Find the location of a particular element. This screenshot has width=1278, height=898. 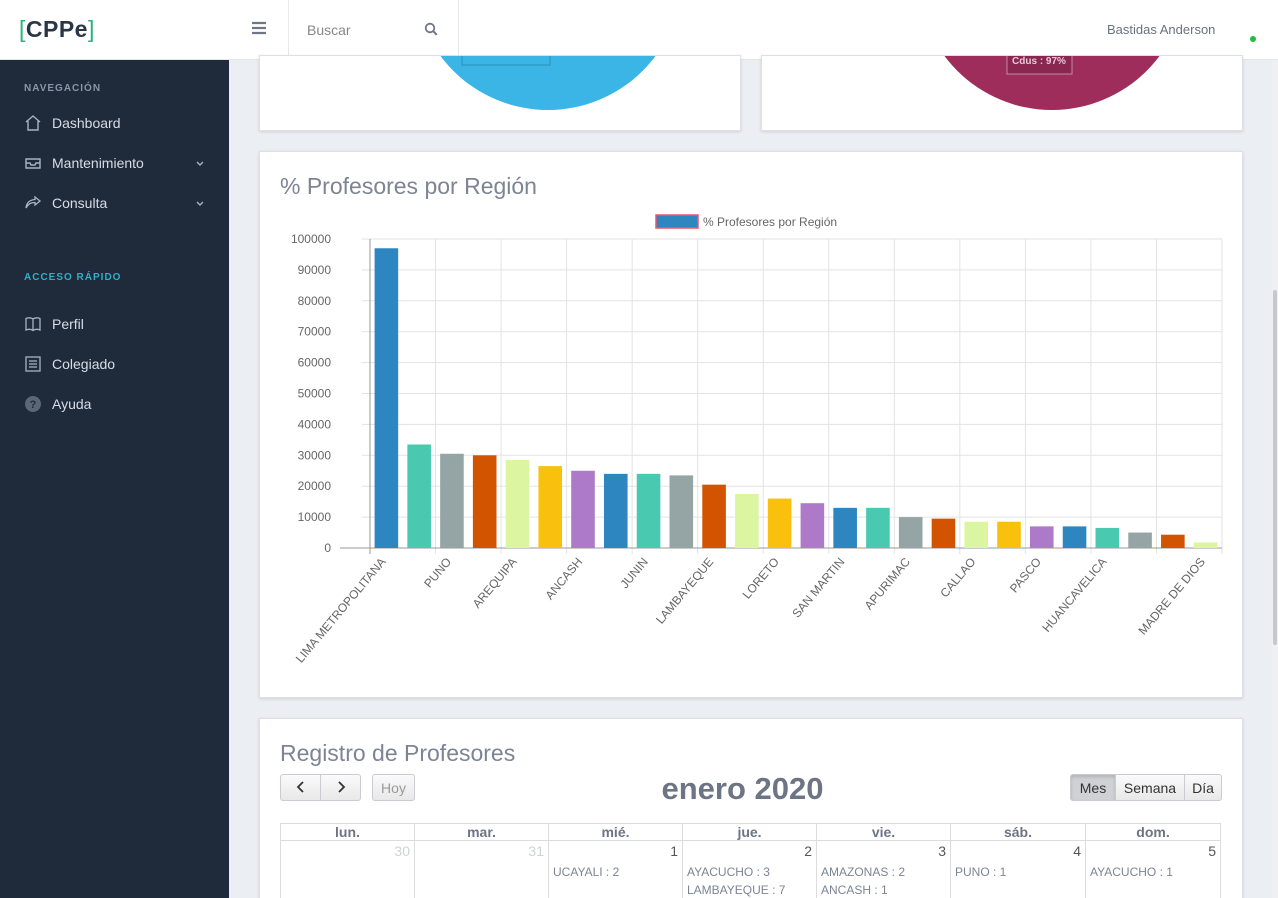

pie-chart-left is located at coordinates (548, 83).